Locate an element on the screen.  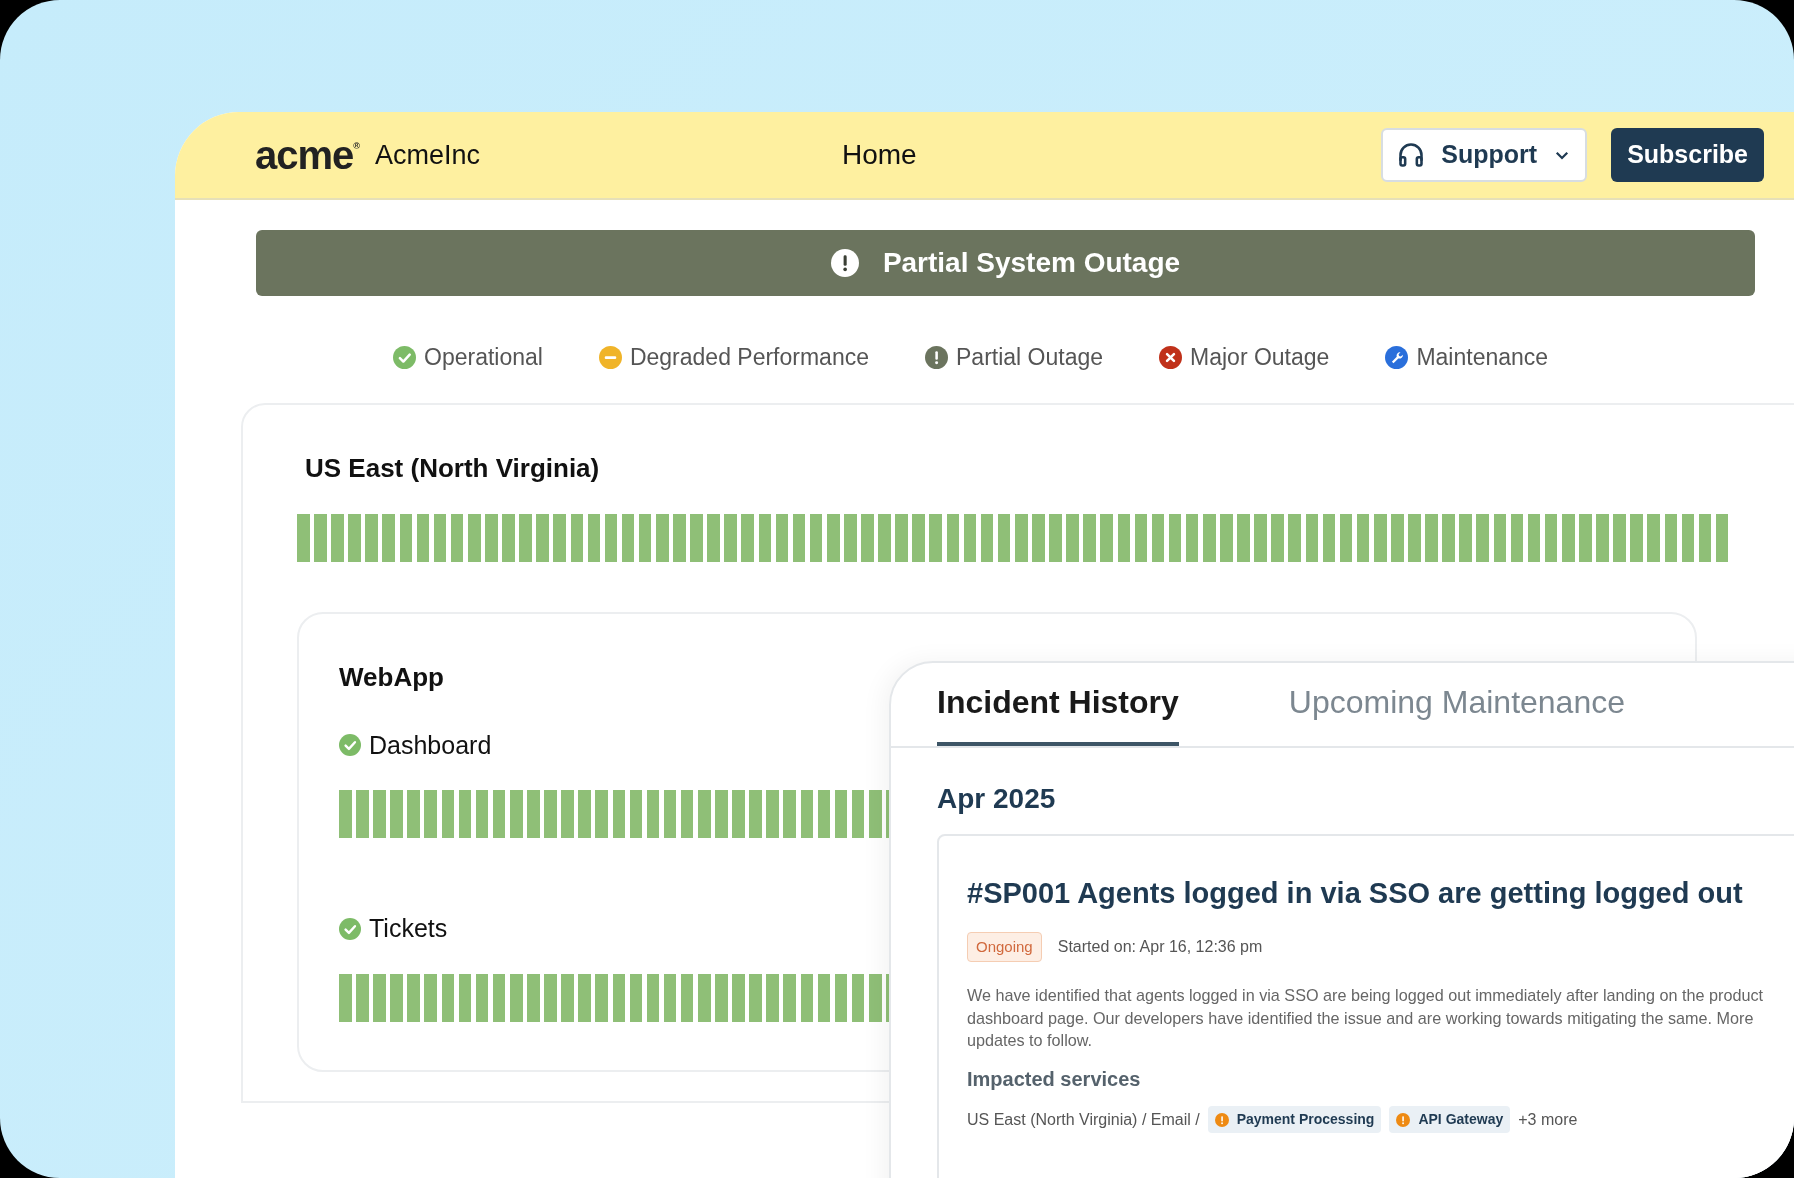
service-name: Tickets is located at coordinates (408, 928).